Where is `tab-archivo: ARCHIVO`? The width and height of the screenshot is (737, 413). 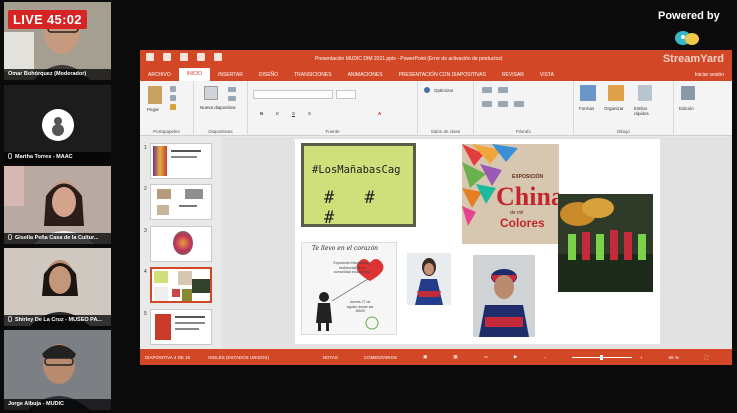
tab-archivo: ARCHIVO is located at coordinates (159, 75).